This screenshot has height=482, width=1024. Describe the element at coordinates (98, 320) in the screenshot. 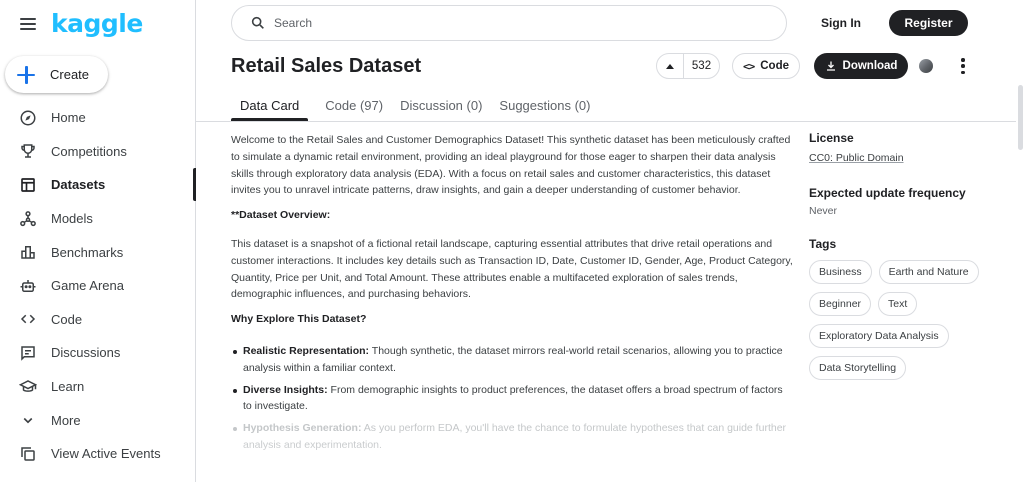

I see `sidebar-item-code: Code` at that location.